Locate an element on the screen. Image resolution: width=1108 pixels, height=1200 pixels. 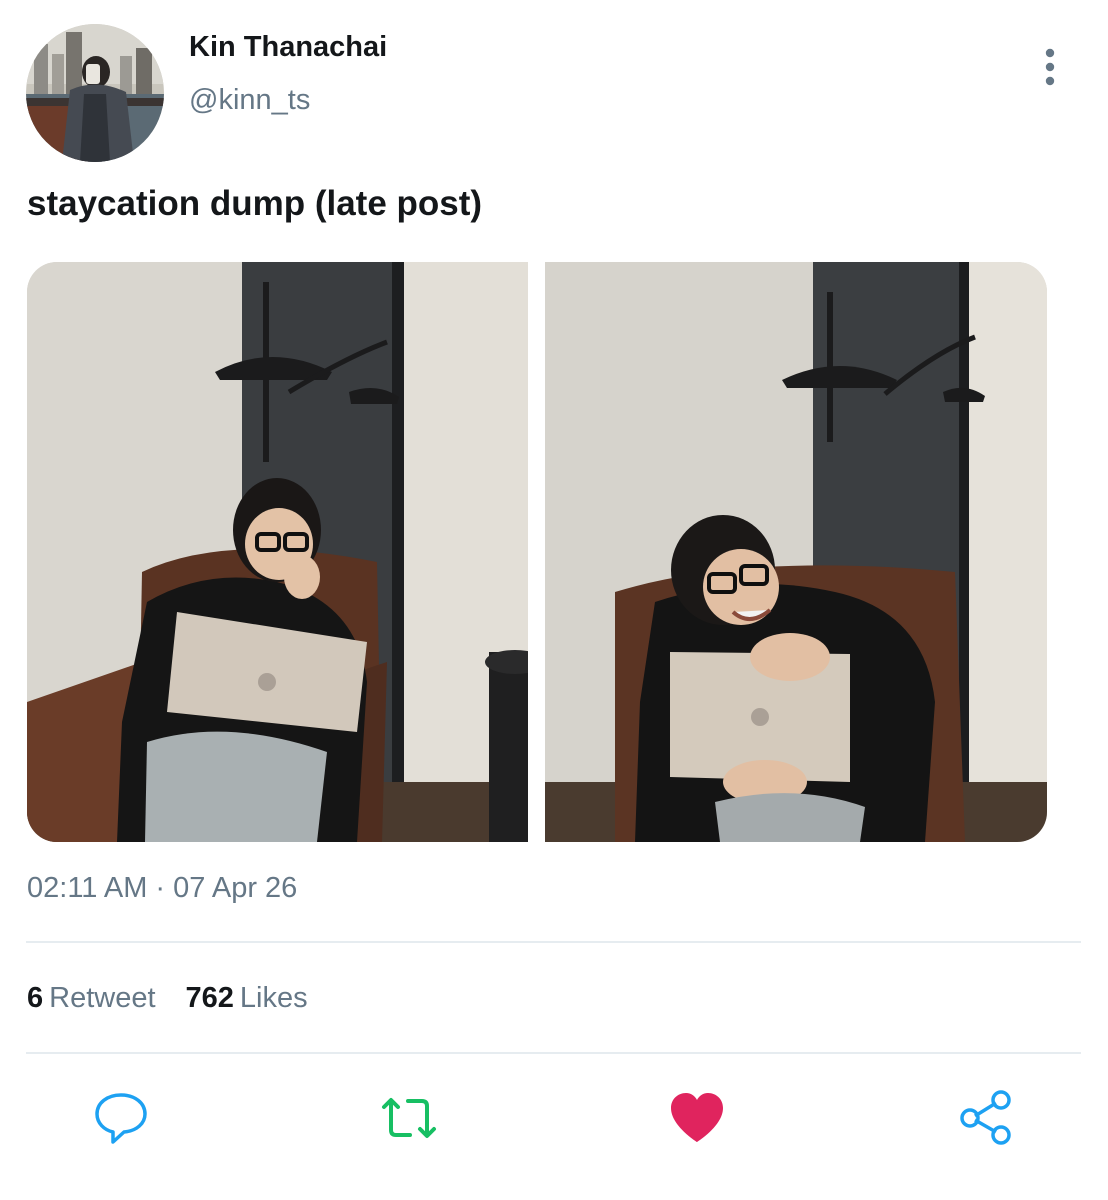
retweet-button is located at coordinates (409, 1118).